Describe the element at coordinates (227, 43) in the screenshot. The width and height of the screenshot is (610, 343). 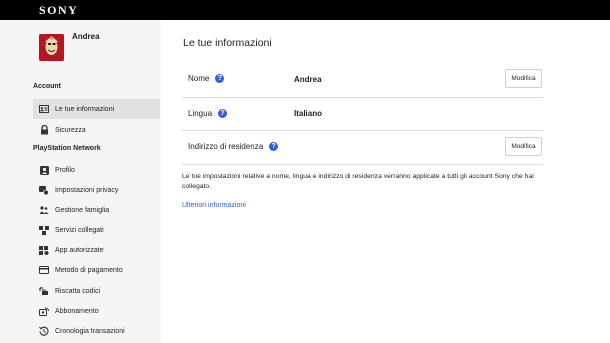
I see `page-title: Le tue informazioni` at that location.